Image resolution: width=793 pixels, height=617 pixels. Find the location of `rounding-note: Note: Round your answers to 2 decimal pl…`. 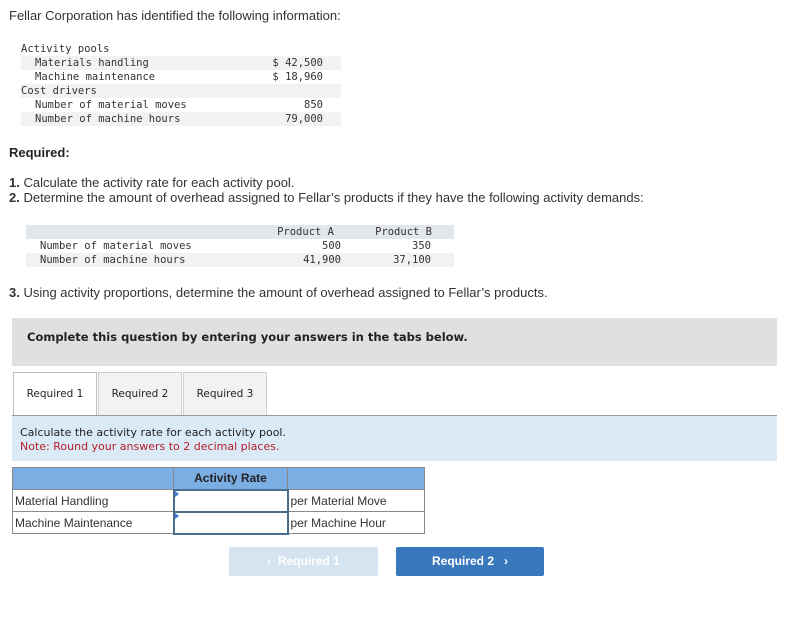

rounding-note: Note: Round your answers to 2 decimal pl… is located at coordinates (150, 446).